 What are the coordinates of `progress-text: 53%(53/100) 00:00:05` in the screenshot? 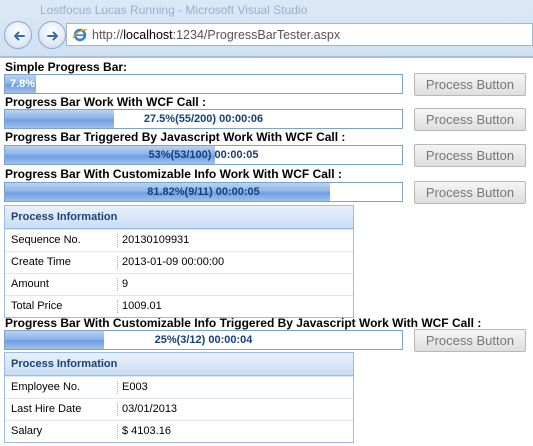 It's located at (203, 155).